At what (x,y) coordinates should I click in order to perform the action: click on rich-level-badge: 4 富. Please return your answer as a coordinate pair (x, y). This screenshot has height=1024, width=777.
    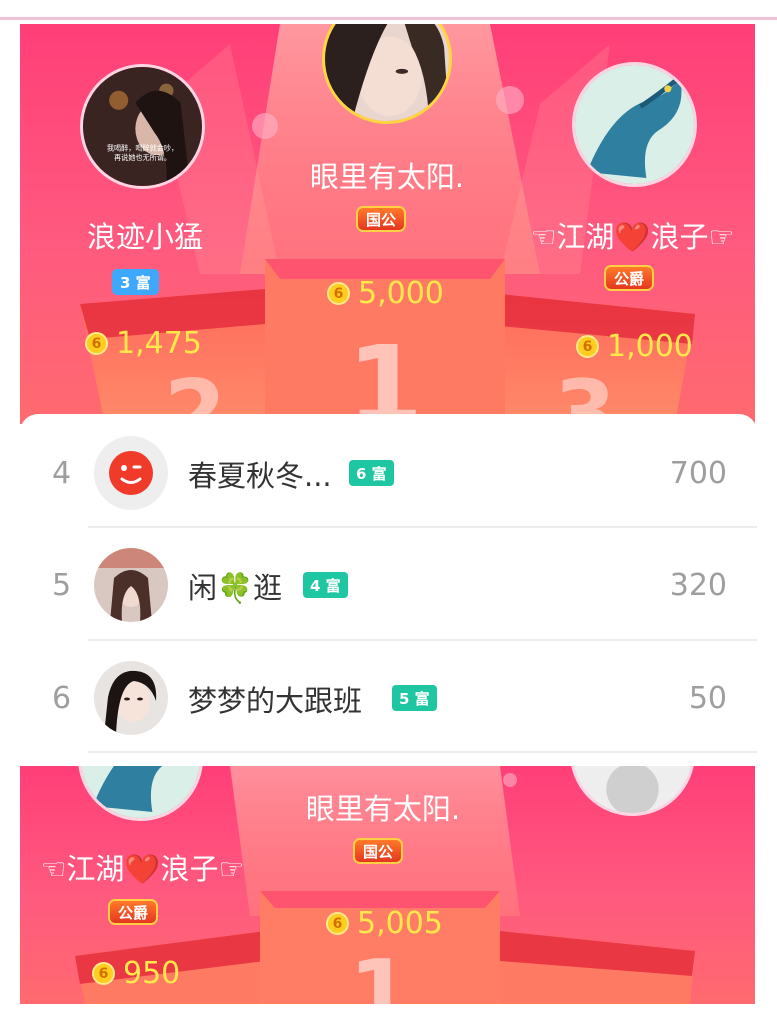
    Looking at the image, I should click on (325, 585).